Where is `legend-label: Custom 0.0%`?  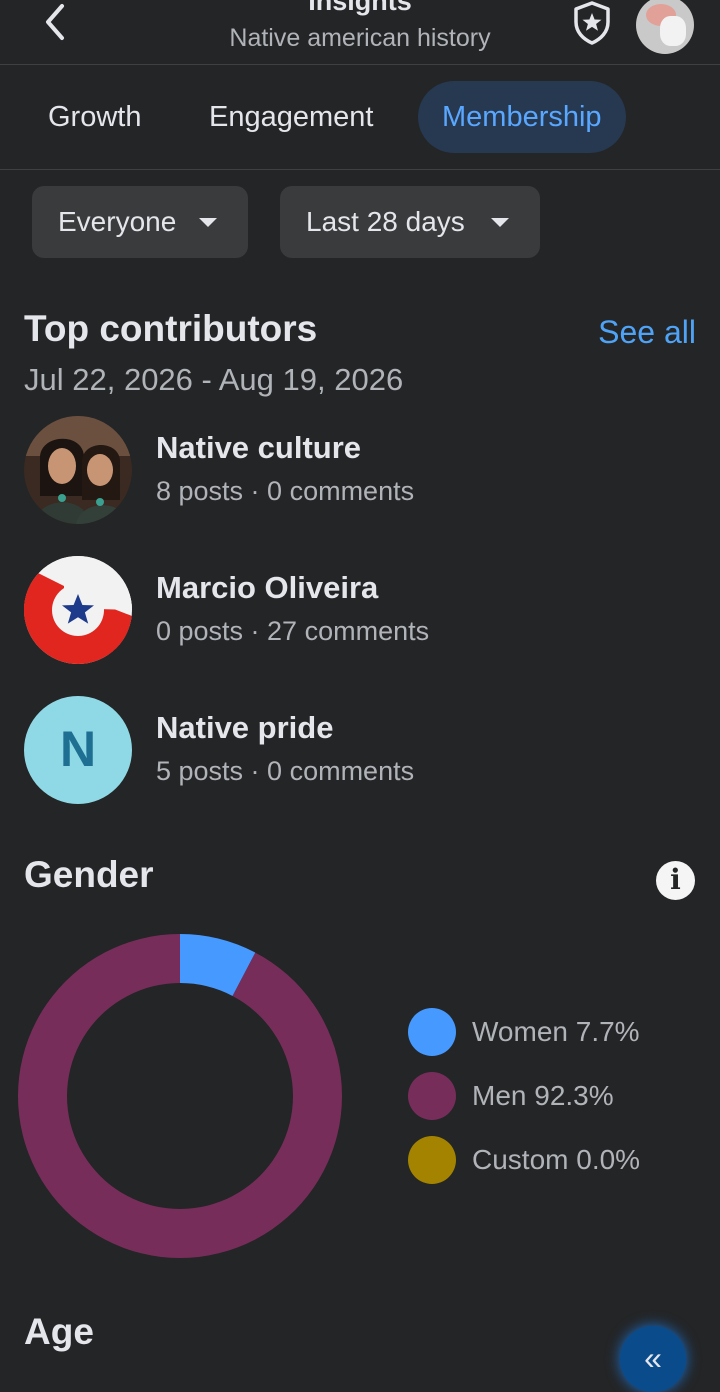 legend-label: Custom 0.0% is located at coordinates (556, 1159).